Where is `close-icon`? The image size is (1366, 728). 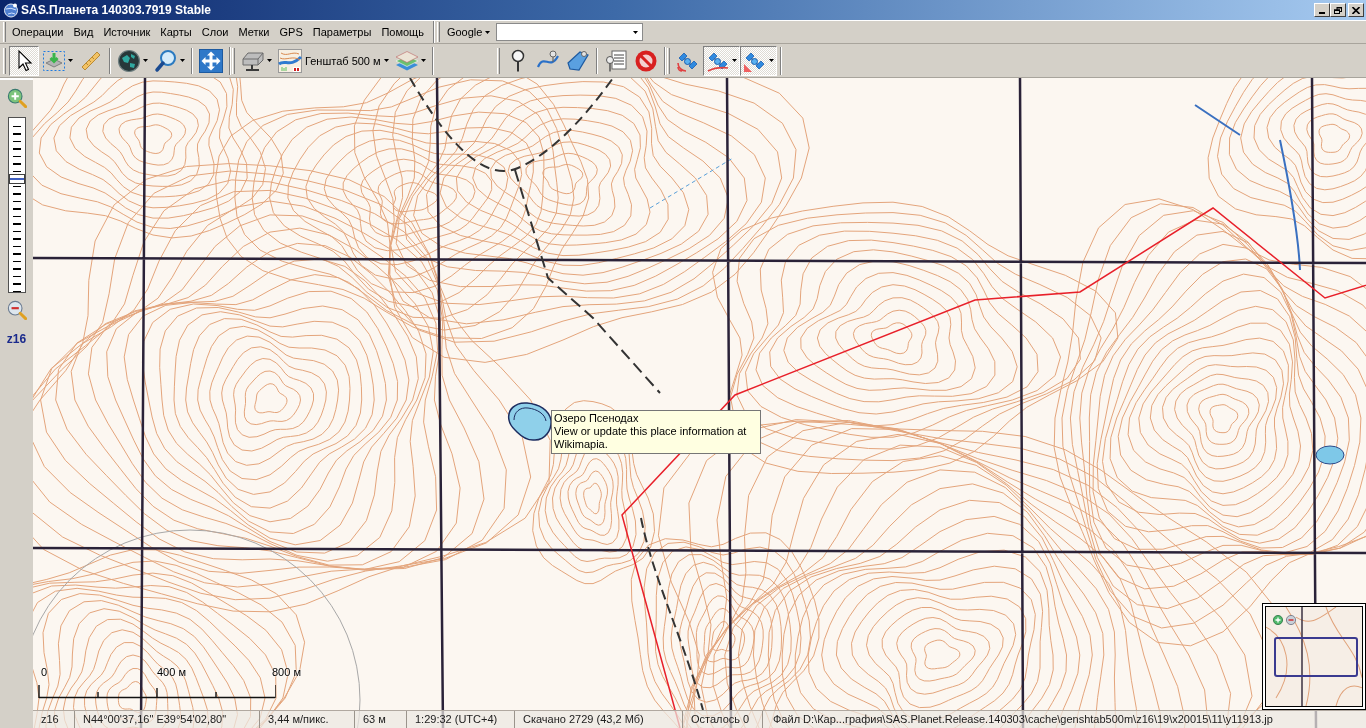
close-icon is located at coordinates (1356, 10).